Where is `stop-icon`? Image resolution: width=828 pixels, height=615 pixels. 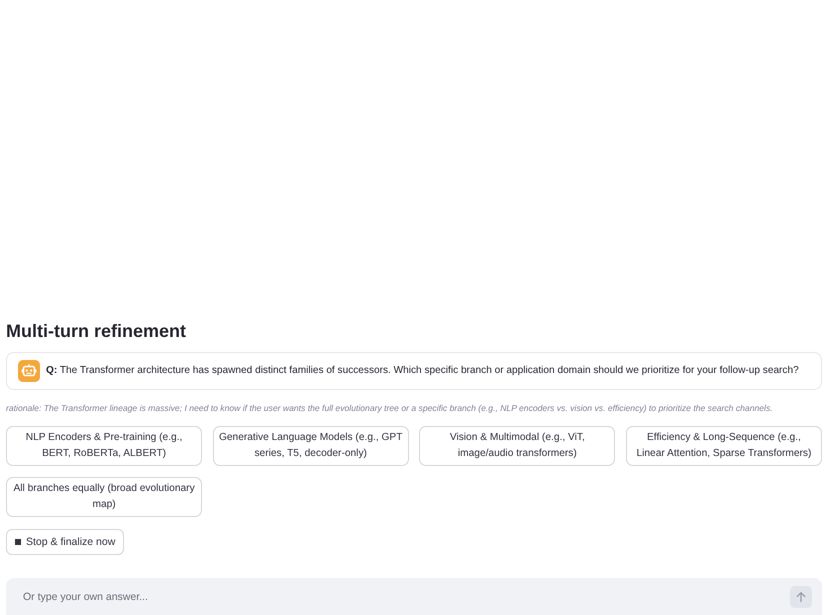
stop-icon is located at coordinates (18, 542).